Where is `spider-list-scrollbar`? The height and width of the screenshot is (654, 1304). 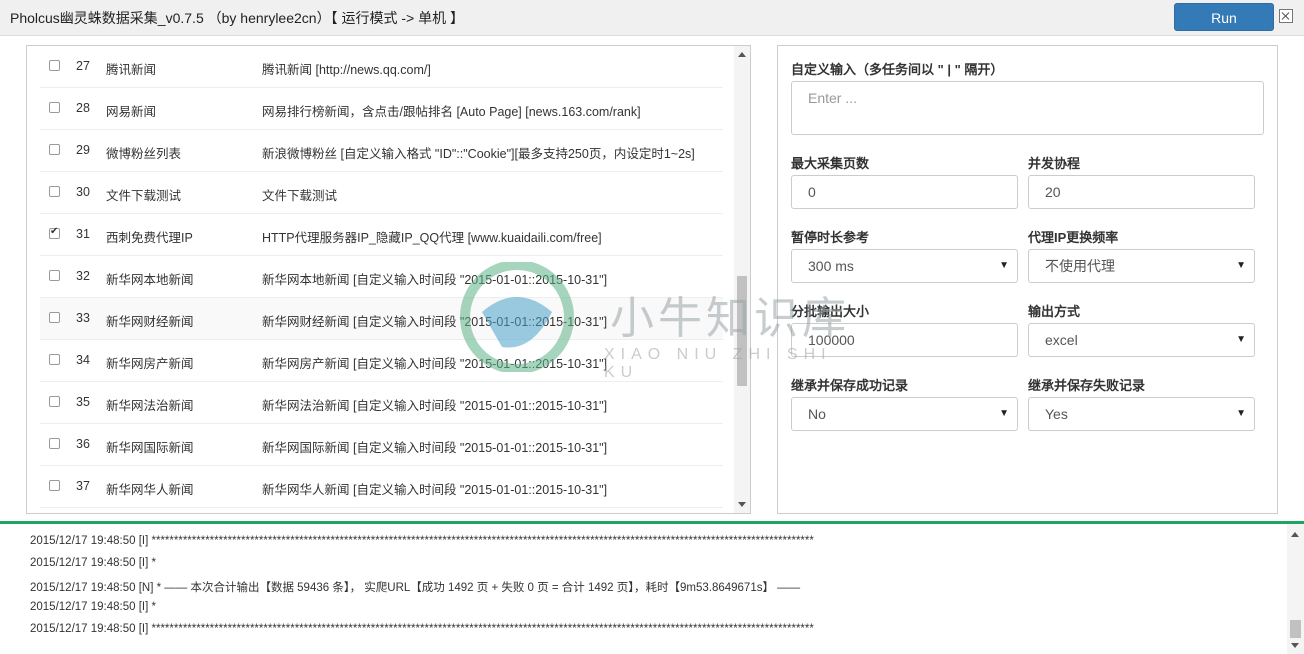
spider-list-scrollbar is located at coordinates (742, 279).